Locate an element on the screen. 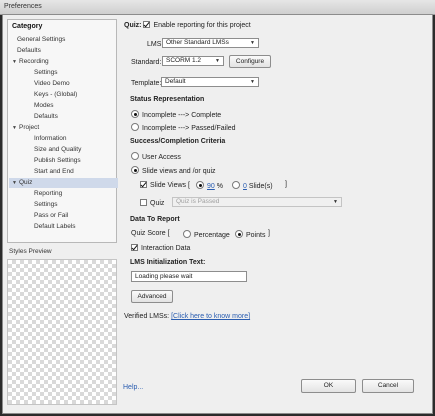 The image size is (435, 416). category-item-label: Default Labels is located at coordinates (55, 226).